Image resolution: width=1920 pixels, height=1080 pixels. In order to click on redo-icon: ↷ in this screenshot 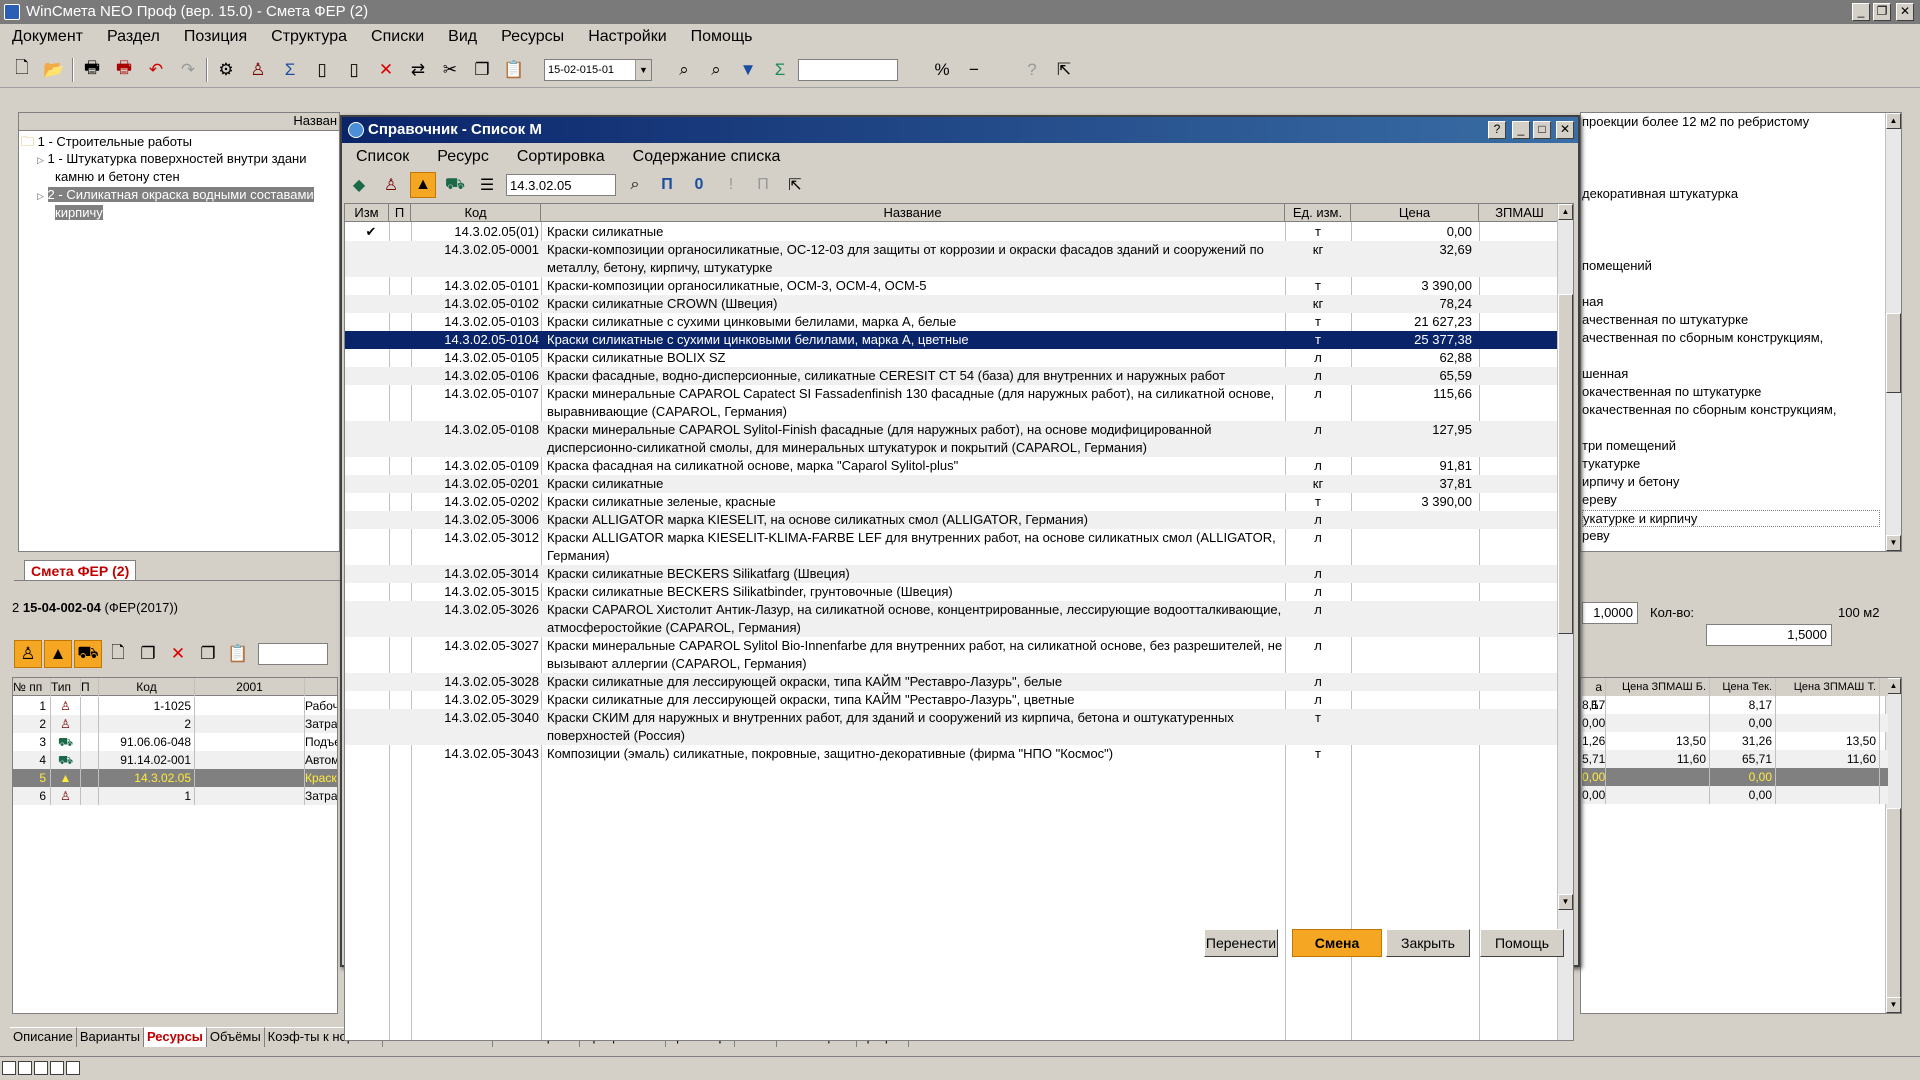, I will do `click(188, 70)`.